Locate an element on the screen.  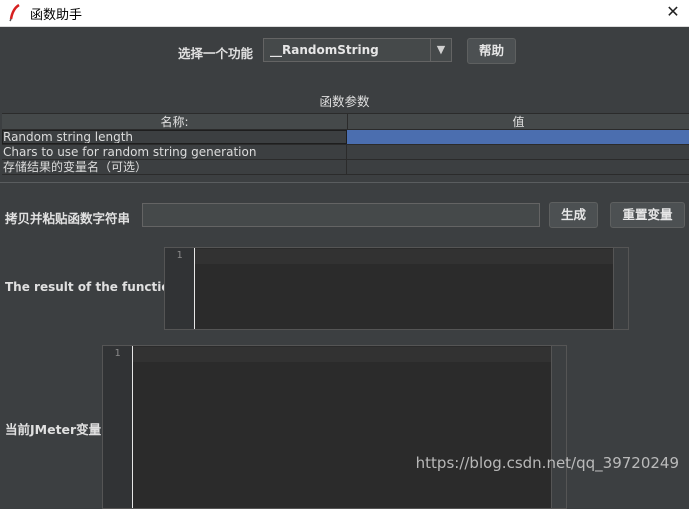
table-row: Random string length is located at coordinates (345, 137).